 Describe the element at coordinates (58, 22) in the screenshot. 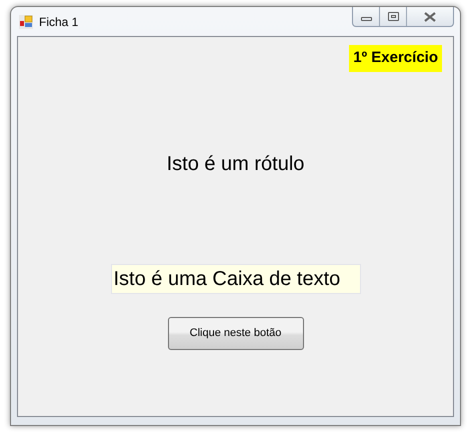

I see `window-title: Ficha 1` at that location.